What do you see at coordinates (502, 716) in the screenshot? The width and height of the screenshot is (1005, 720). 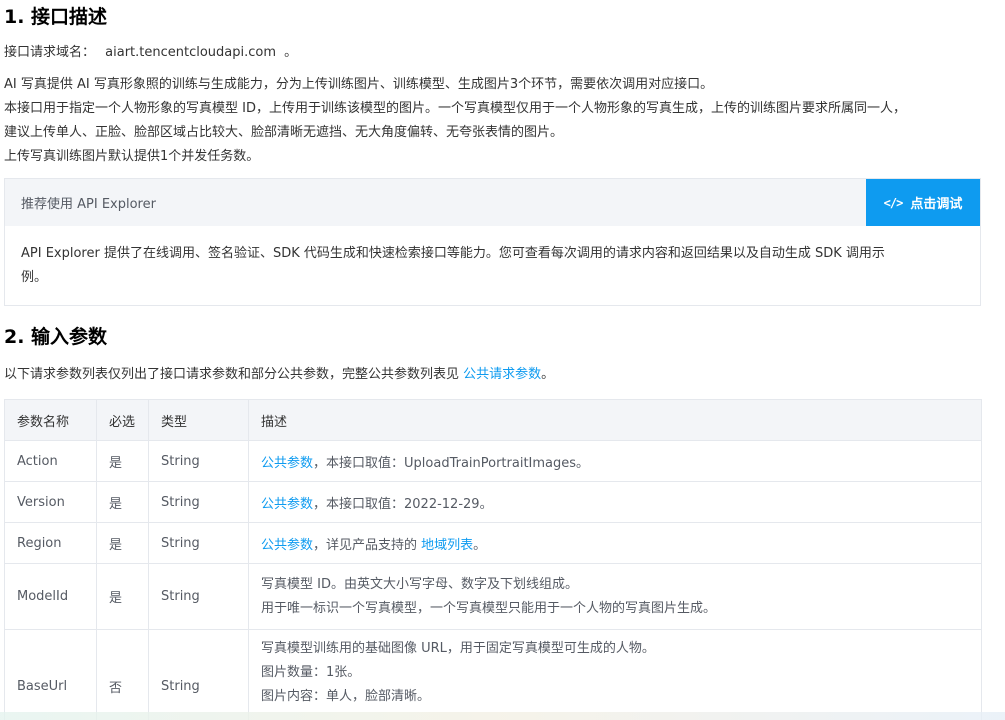 I see `bottom-gradient-strip` at bounding box center [502, 716].